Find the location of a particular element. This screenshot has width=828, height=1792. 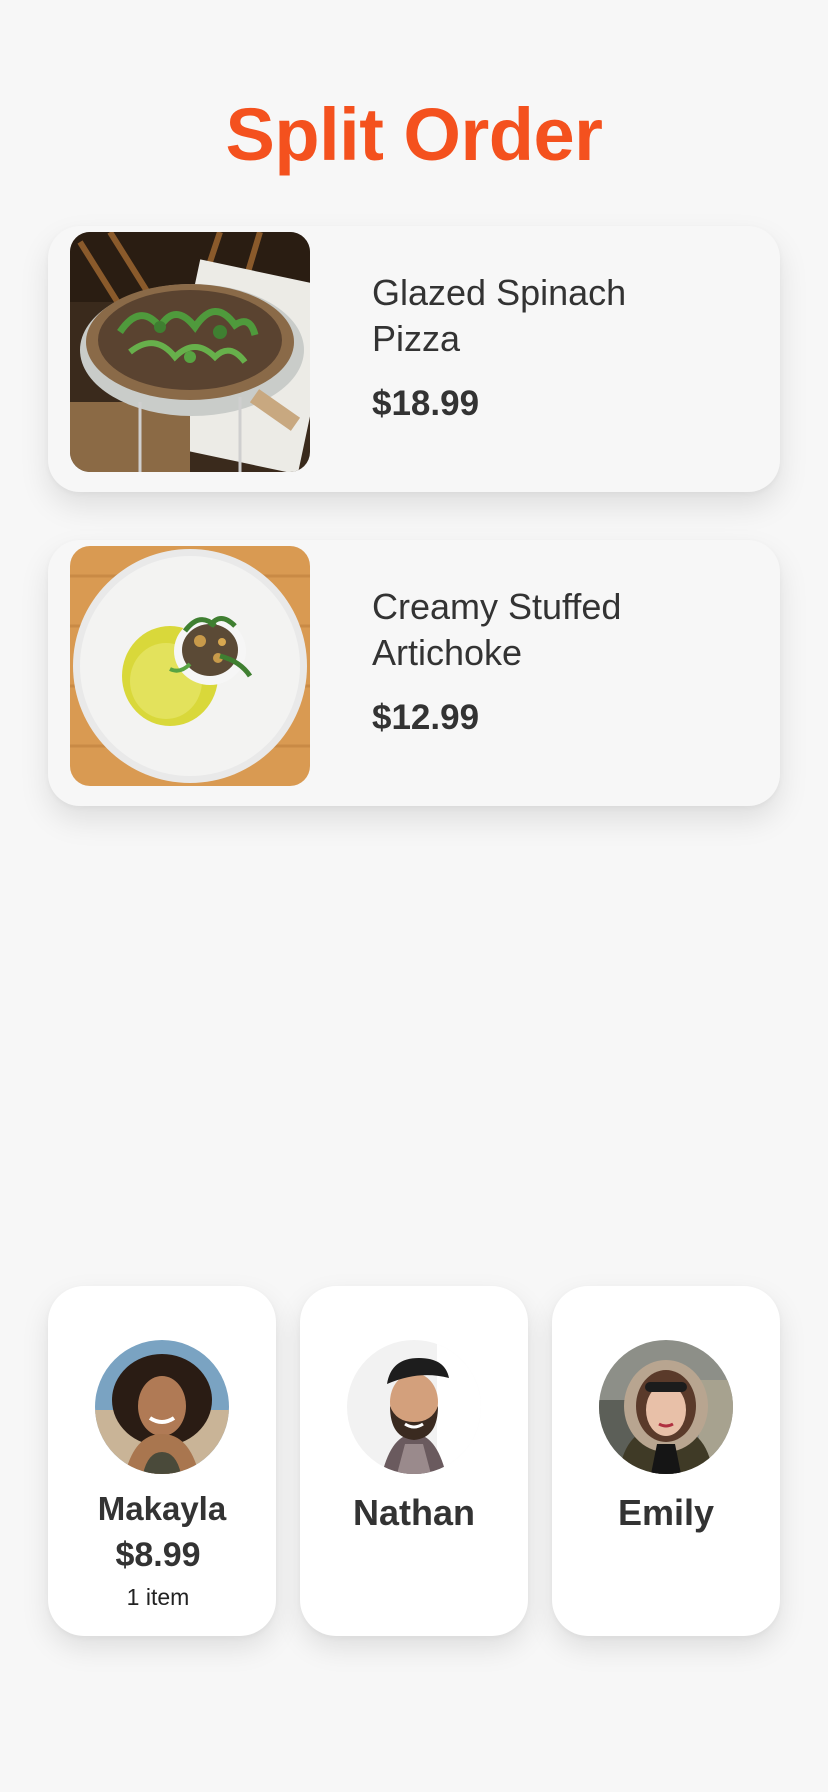

nathan-avatar-photo is located at coordinates (414, 1407).